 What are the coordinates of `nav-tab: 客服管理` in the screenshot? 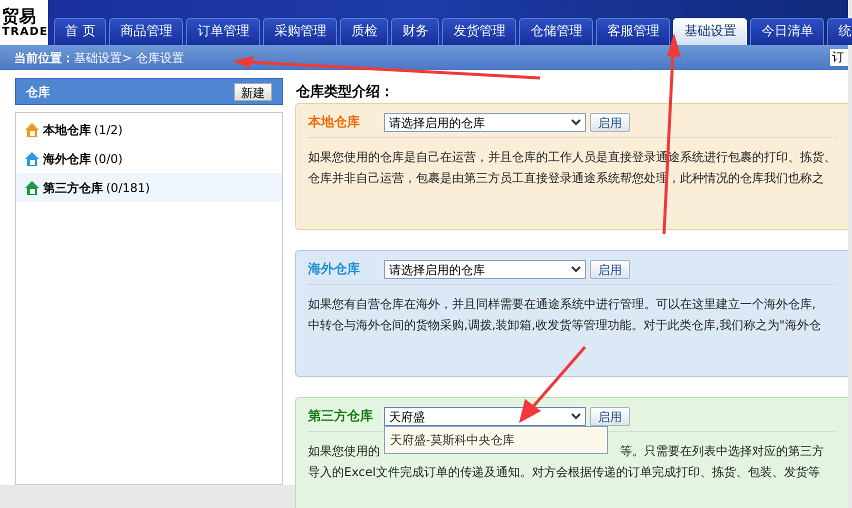 It's located at (633, 31).